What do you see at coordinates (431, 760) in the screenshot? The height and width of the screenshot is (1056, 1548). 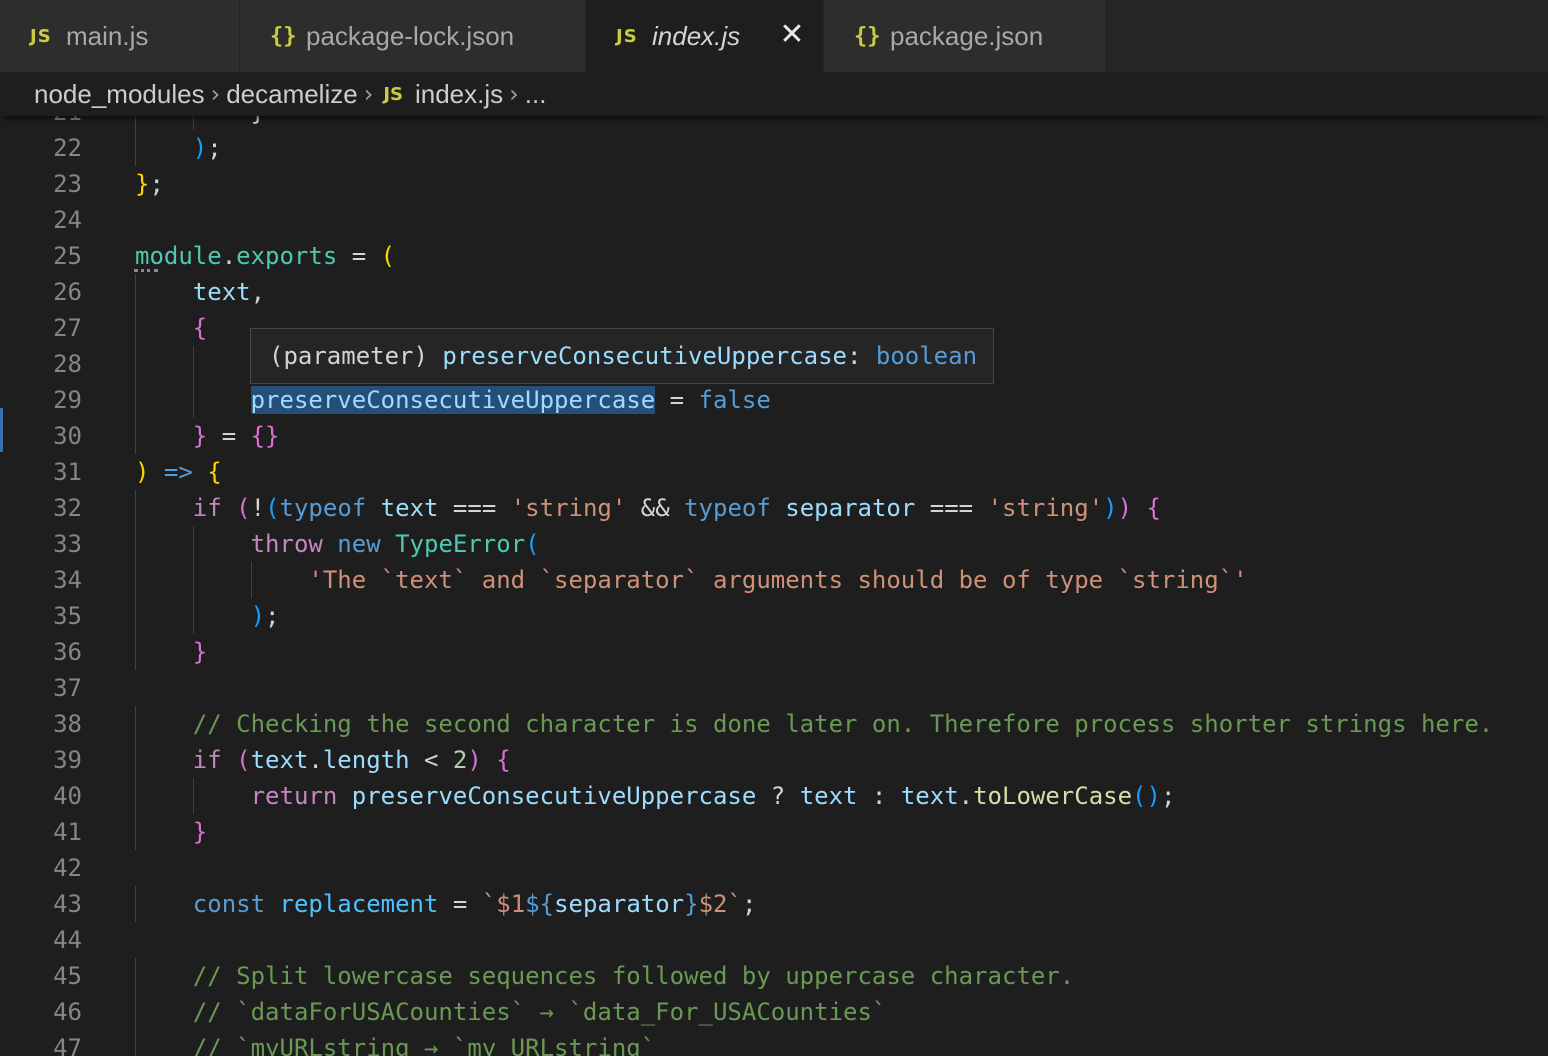 I see `code-token: <` at bounding box center [431, 760].